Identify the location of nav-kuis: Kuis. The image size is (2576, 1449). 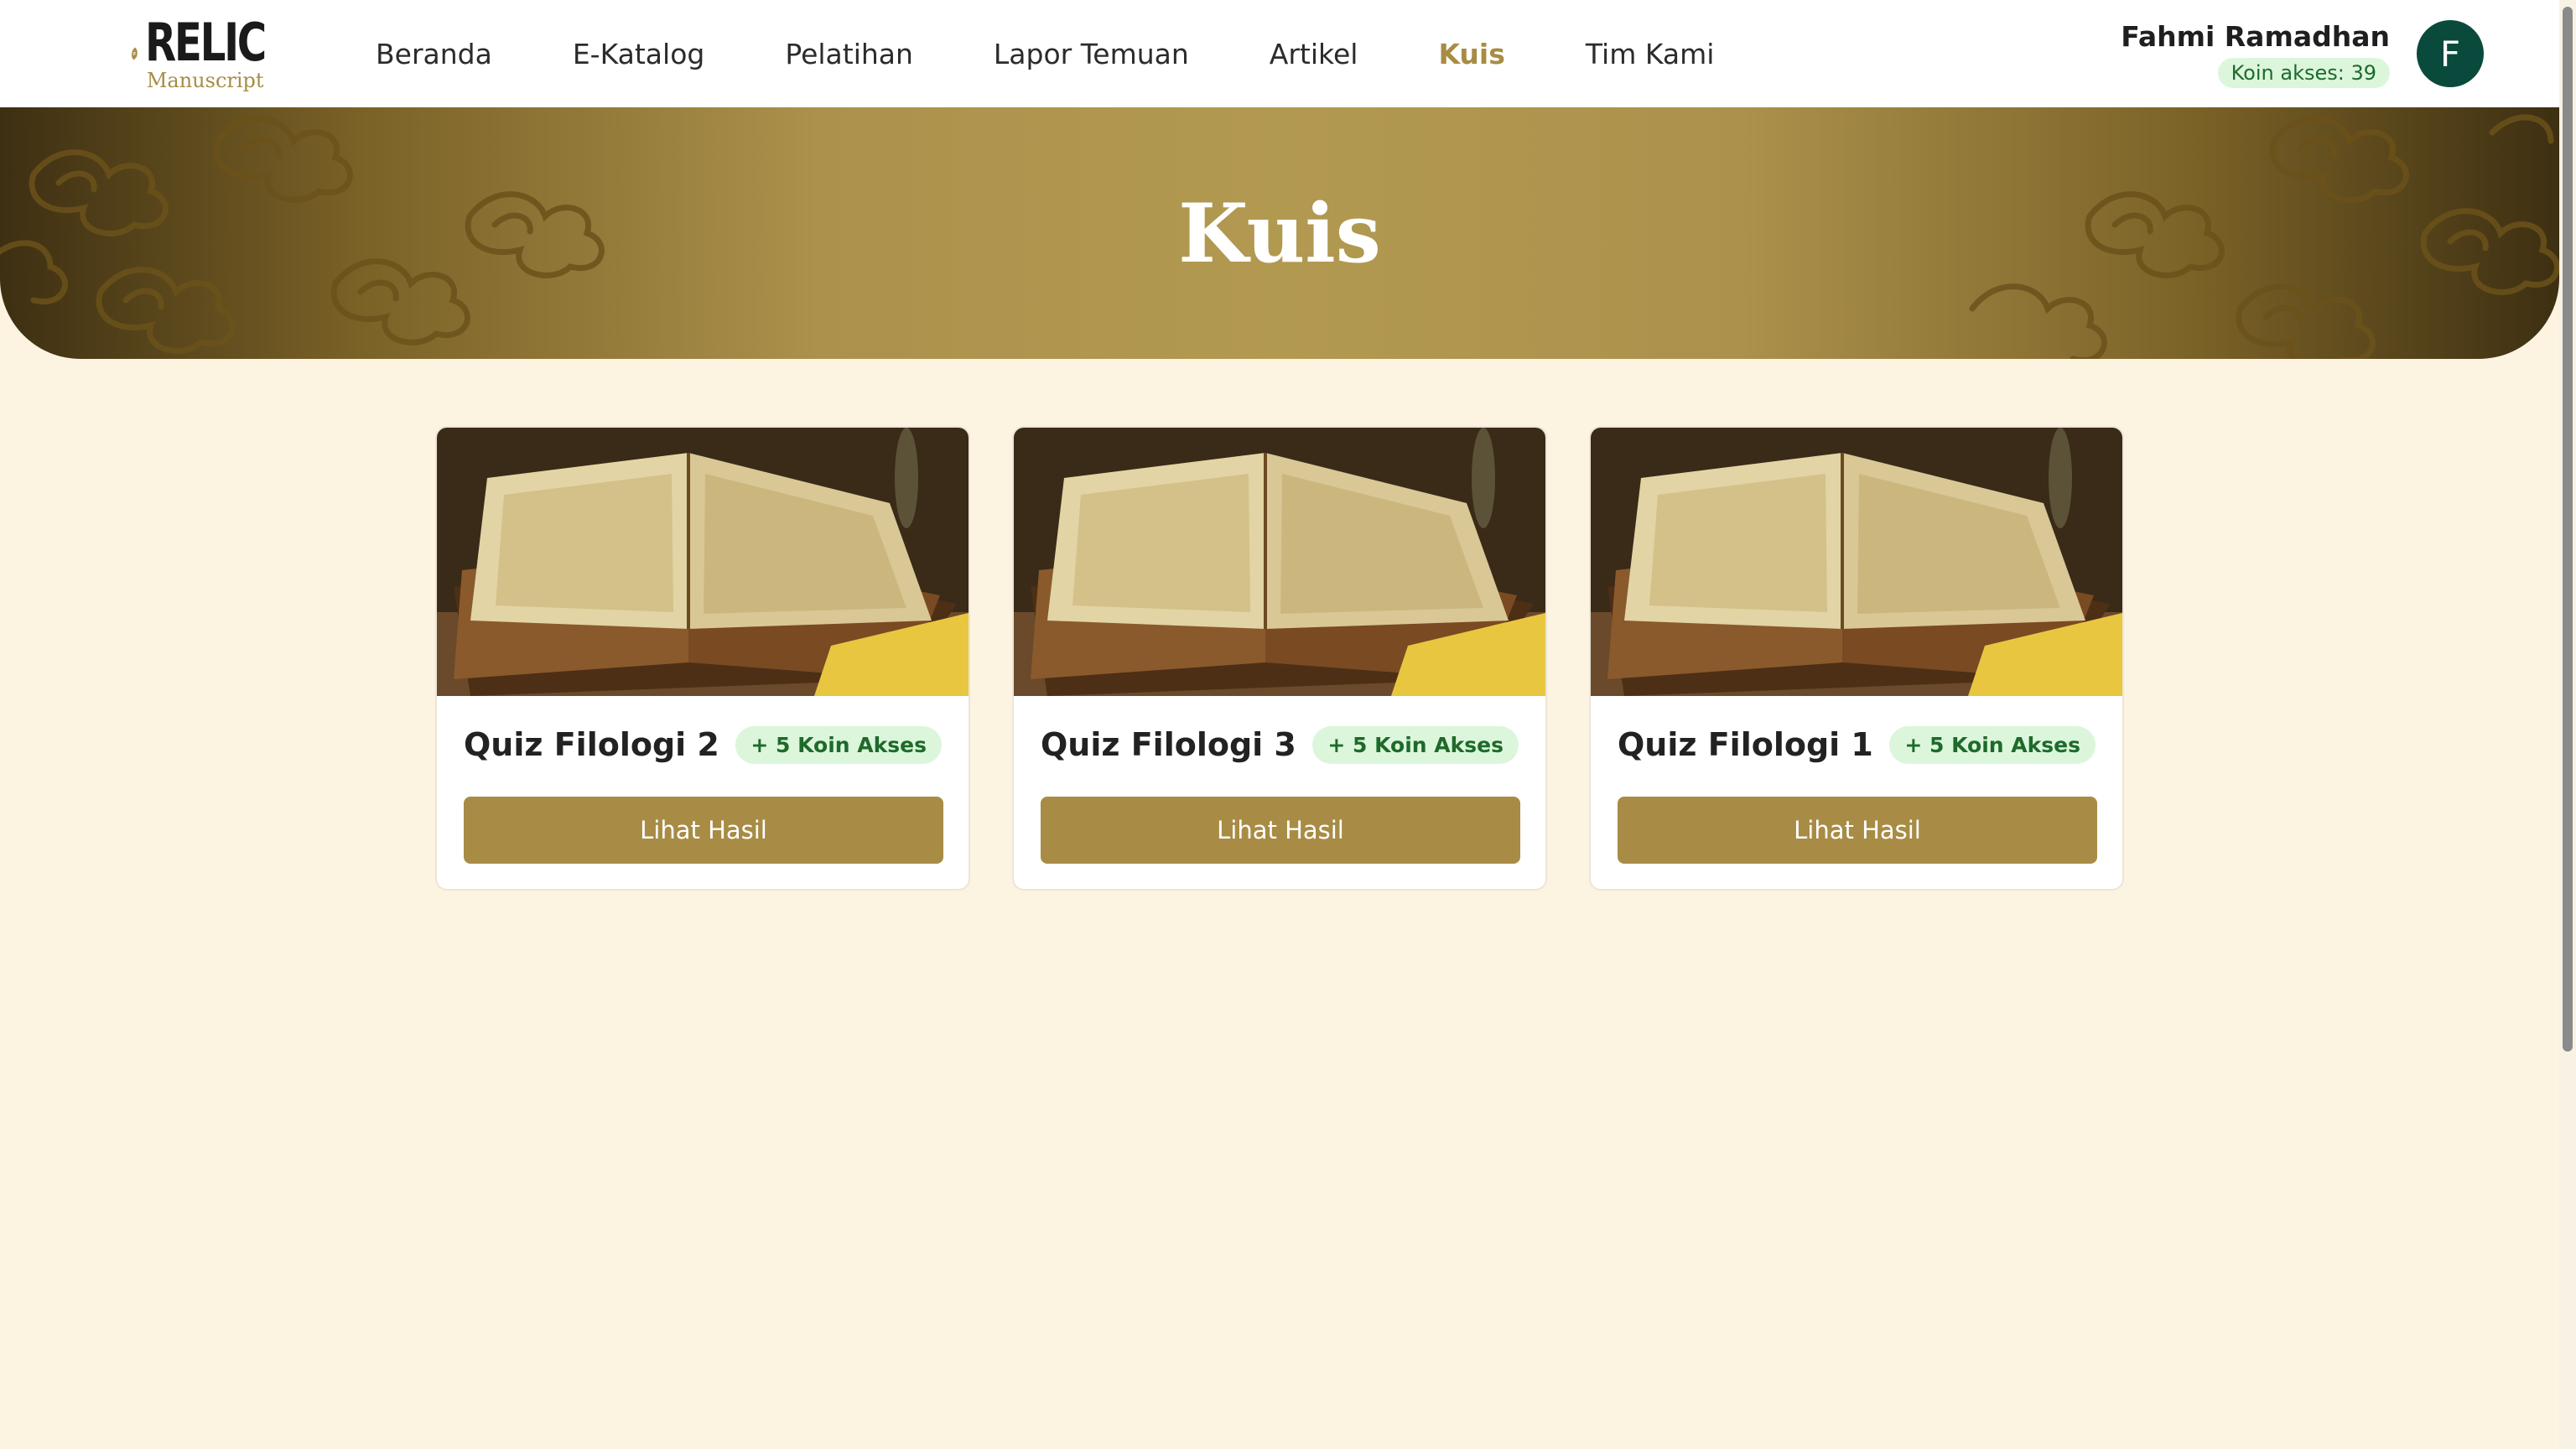
(1471, 54).